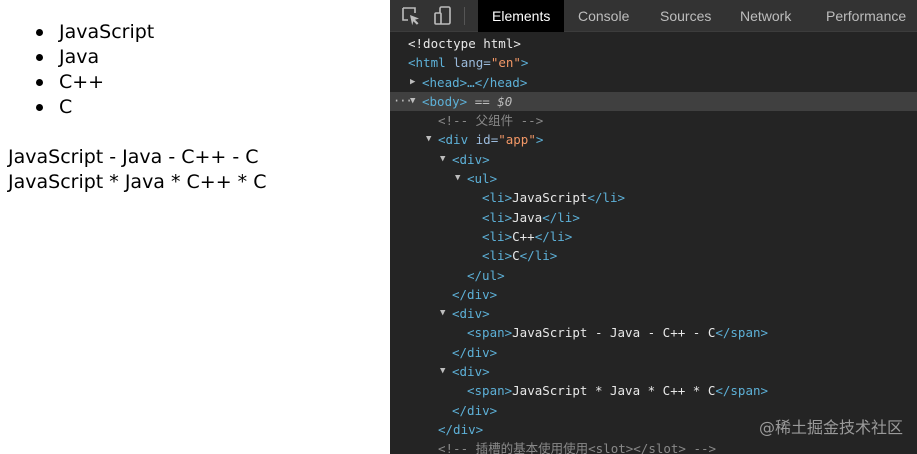 Image resolution: width=917 pixels, height=454 pixels. I want to click on tab-performance: Performance, so click(866, 16).